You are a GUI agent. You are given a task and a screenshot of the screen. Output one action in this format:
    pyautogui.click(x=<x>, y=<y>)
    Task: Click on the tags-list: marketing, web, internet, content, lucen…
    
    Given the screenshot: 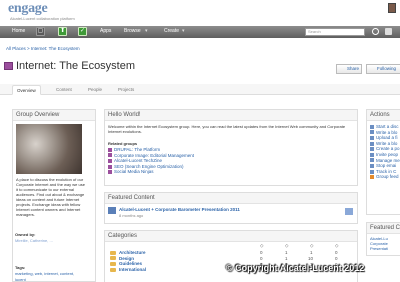 What is the action you would take?
    pyautogui.click(x=49, y=276)
    